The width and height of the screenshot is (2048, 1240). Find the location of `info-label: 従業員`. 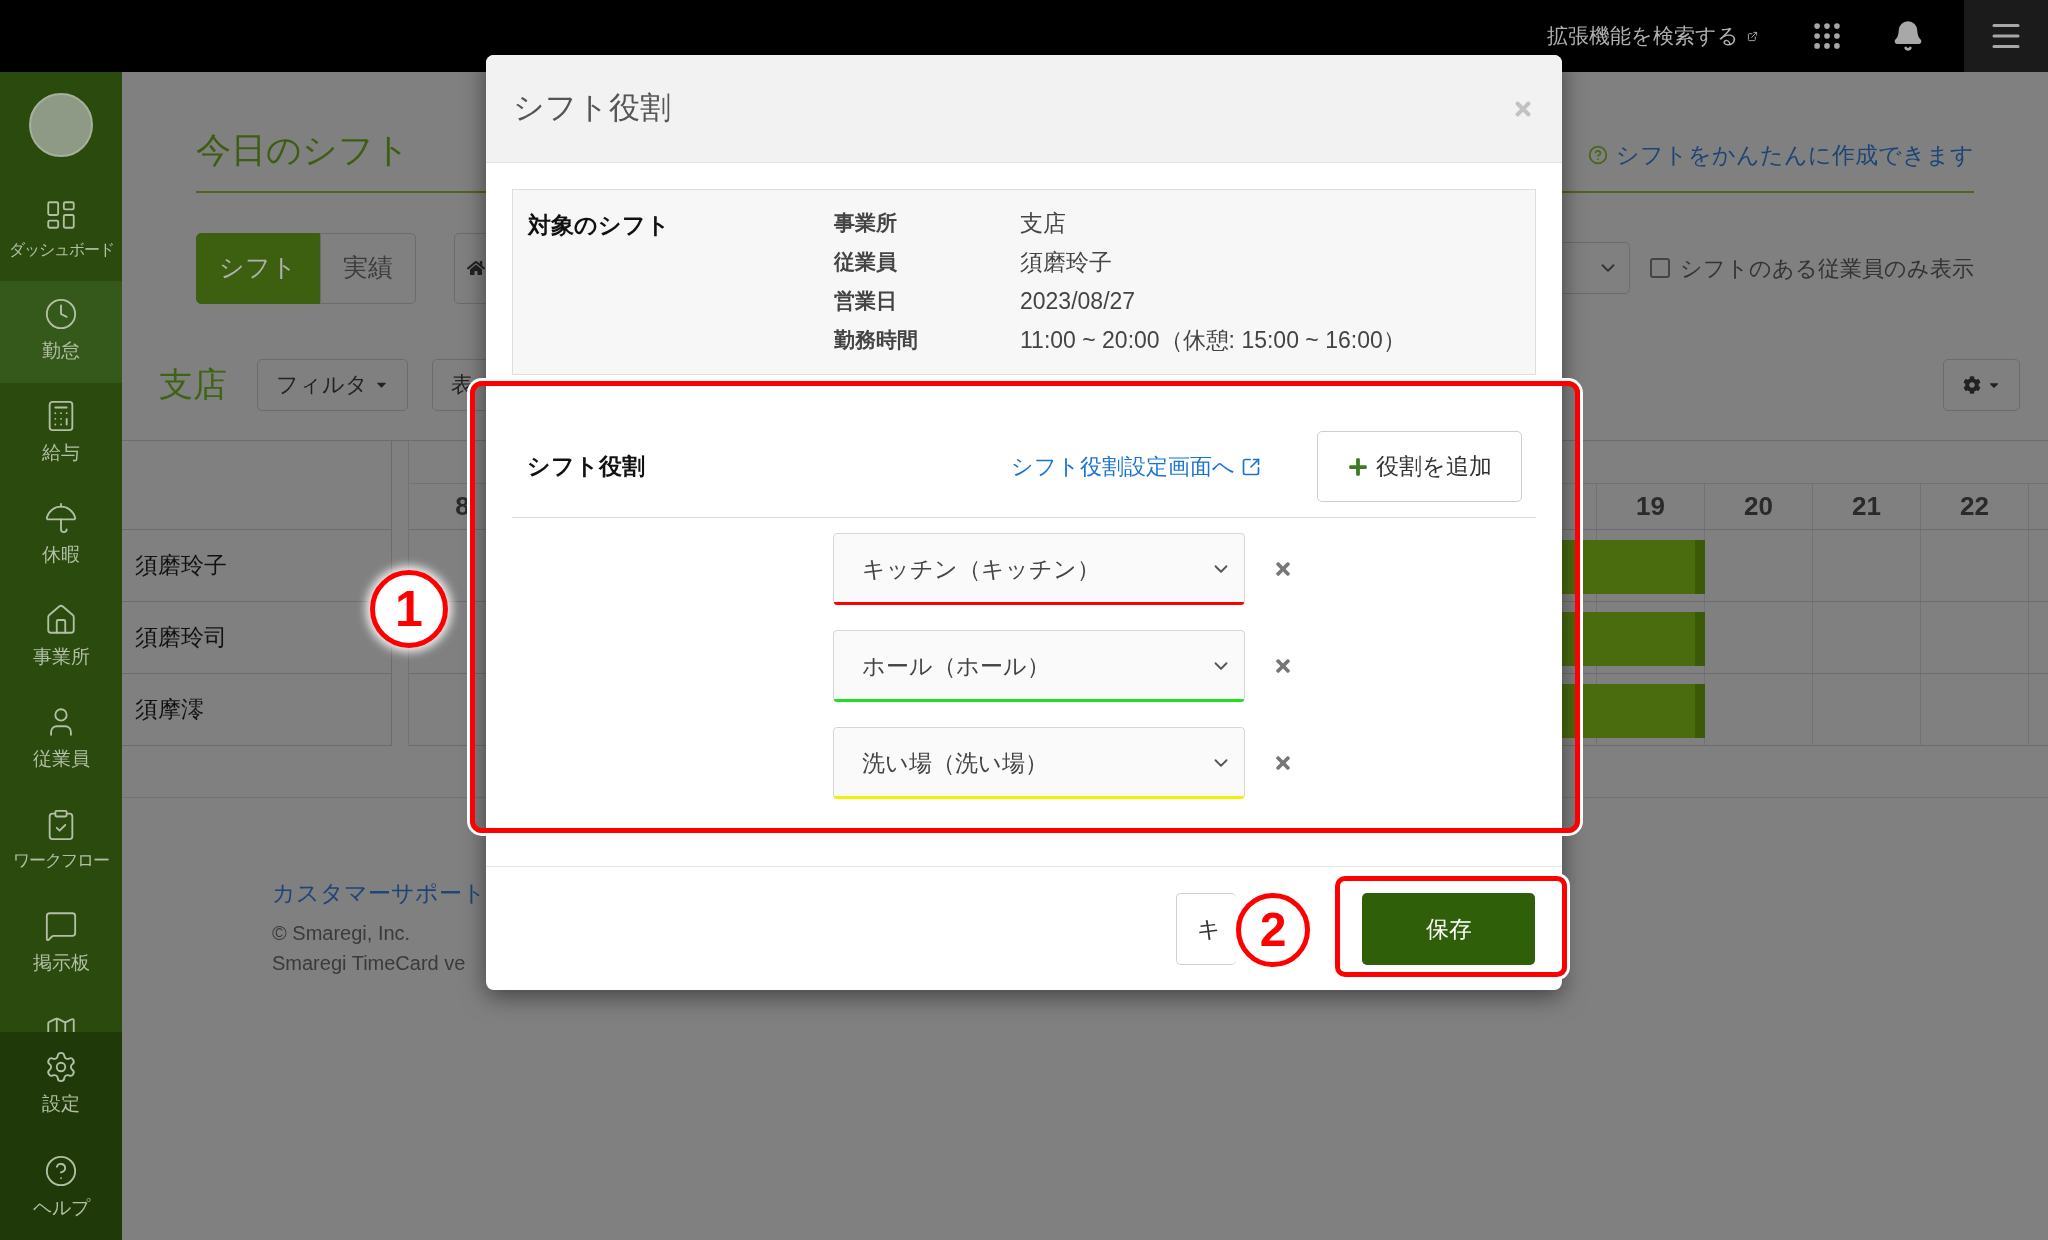

info-label: 従業員 is located at coordinates (866, 262).